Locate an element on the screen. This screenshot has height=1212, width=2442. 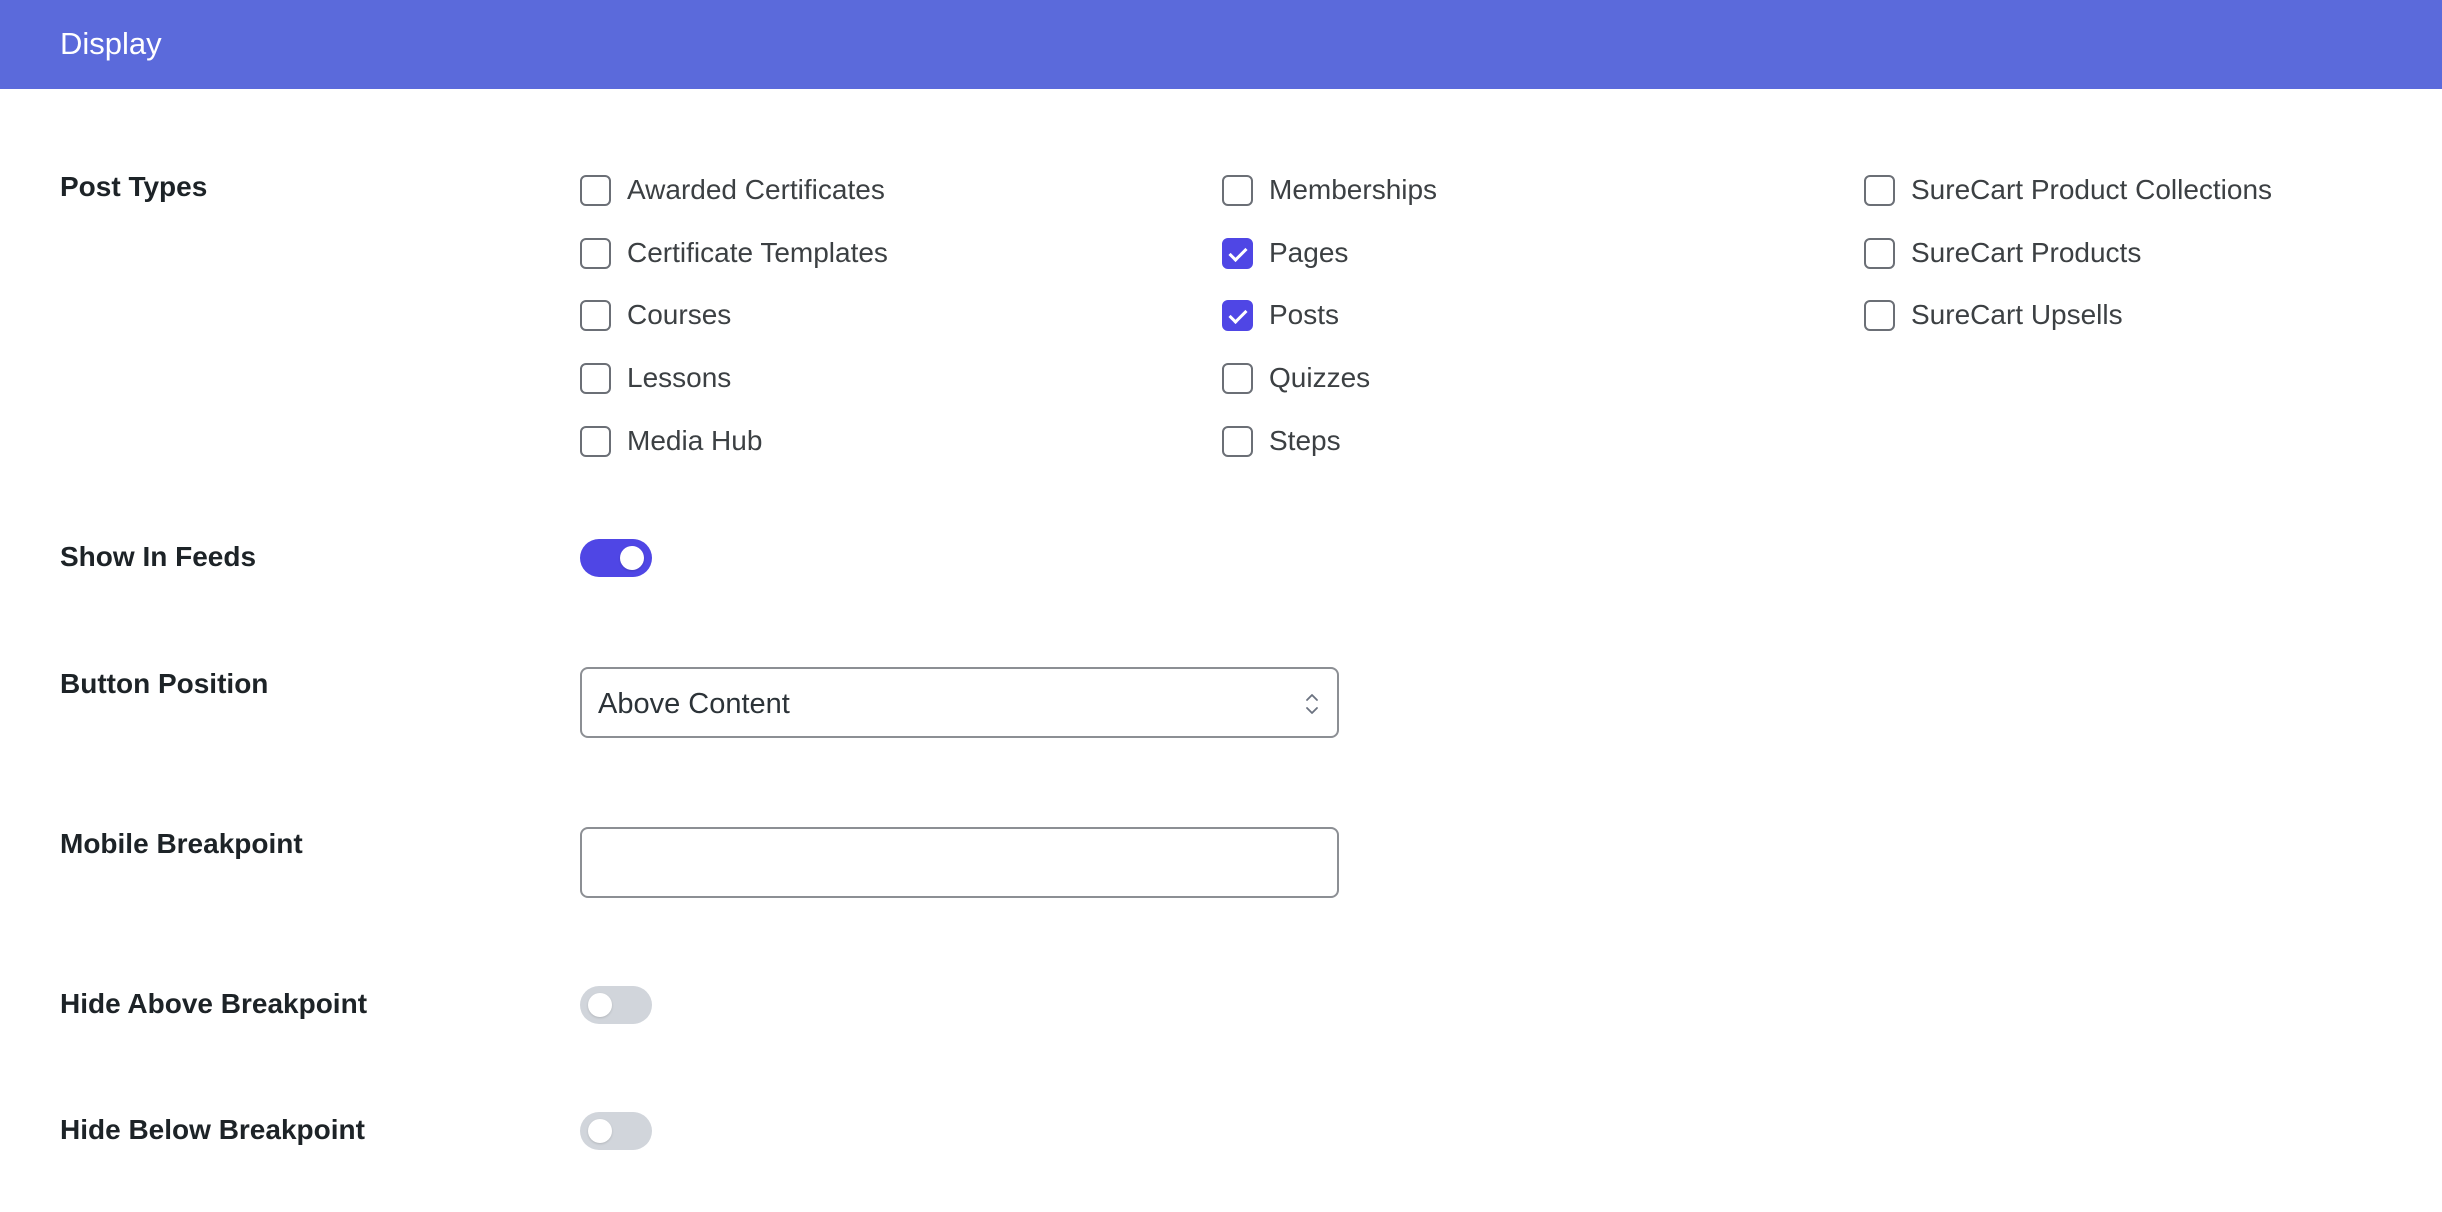
checkbox-label: Certificate Templates is located at coordinates (757, 252).